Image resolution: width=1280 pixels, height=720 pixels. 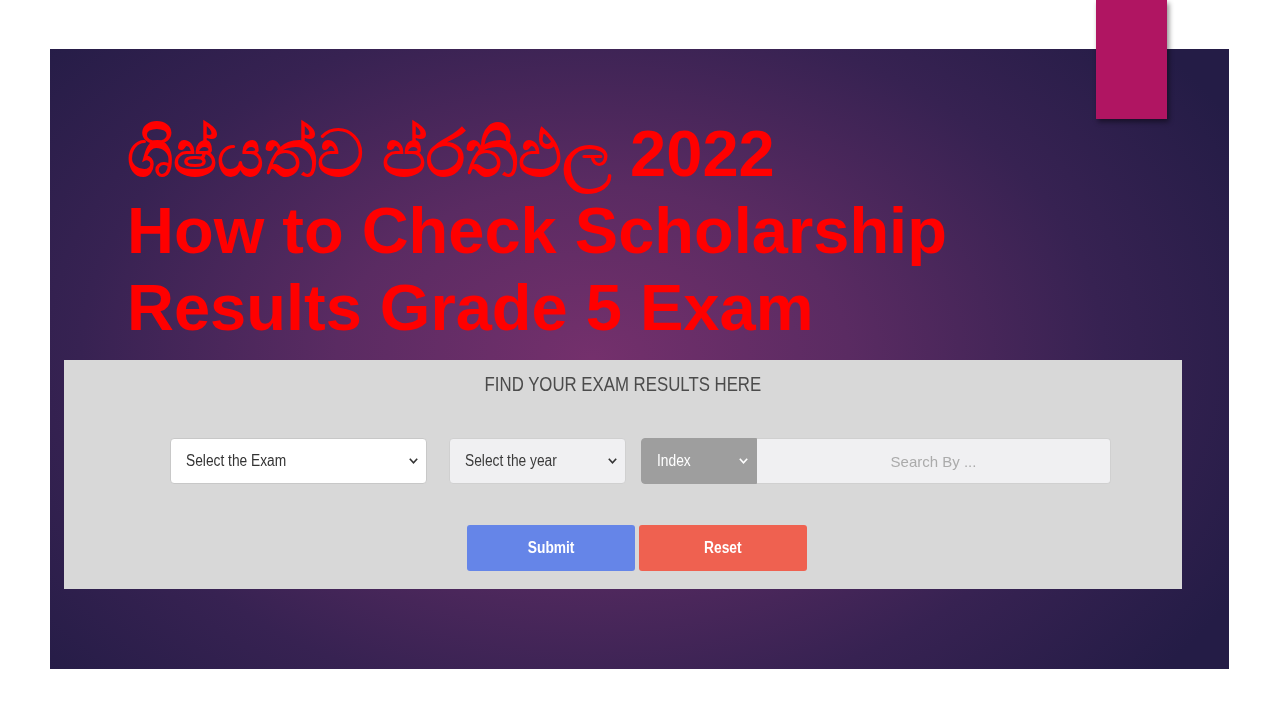 I want to click on title-line: ශිෂ්යත්ව ප්රතිඵල 2022, so click(x=451, y=153).